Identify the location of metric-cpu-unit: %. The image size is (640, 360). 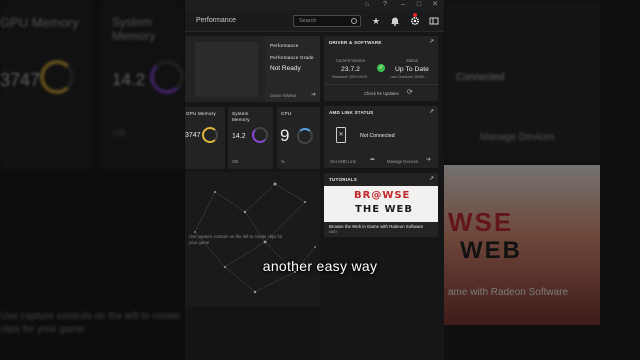
(283, 161).